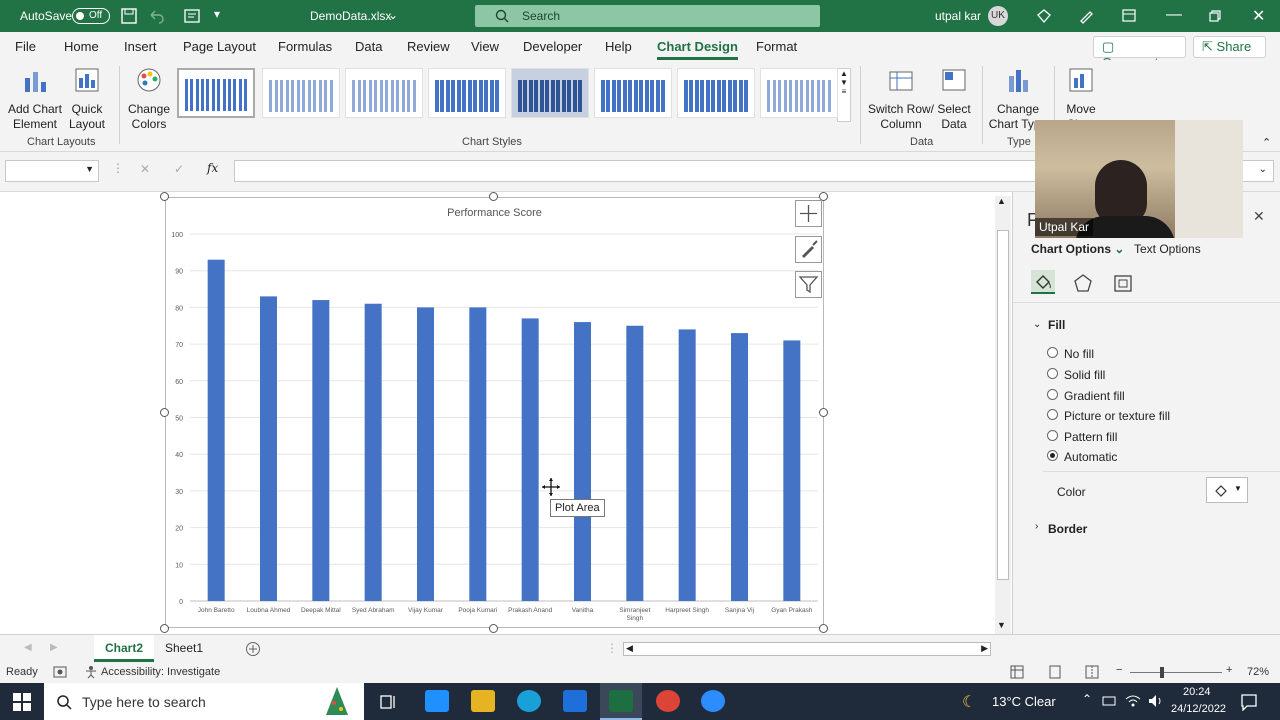 The height and width of the screenshot is (720, 1280). I want to click on clock-time: 20:24, so click(1197, 692).